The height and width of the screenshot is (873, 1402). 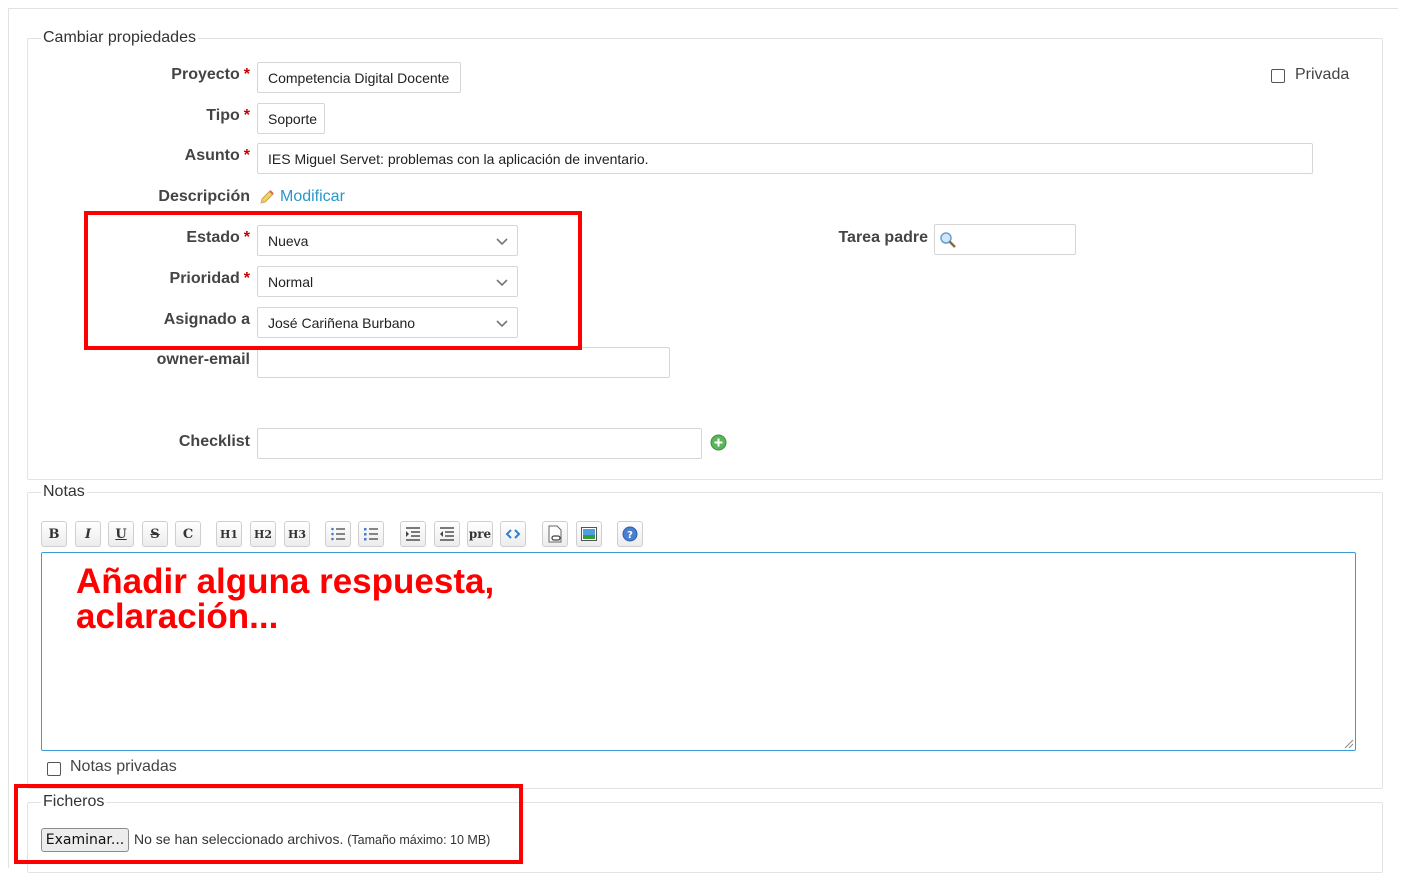 I want to click on outdent-icon, so click(x=447, y=534).